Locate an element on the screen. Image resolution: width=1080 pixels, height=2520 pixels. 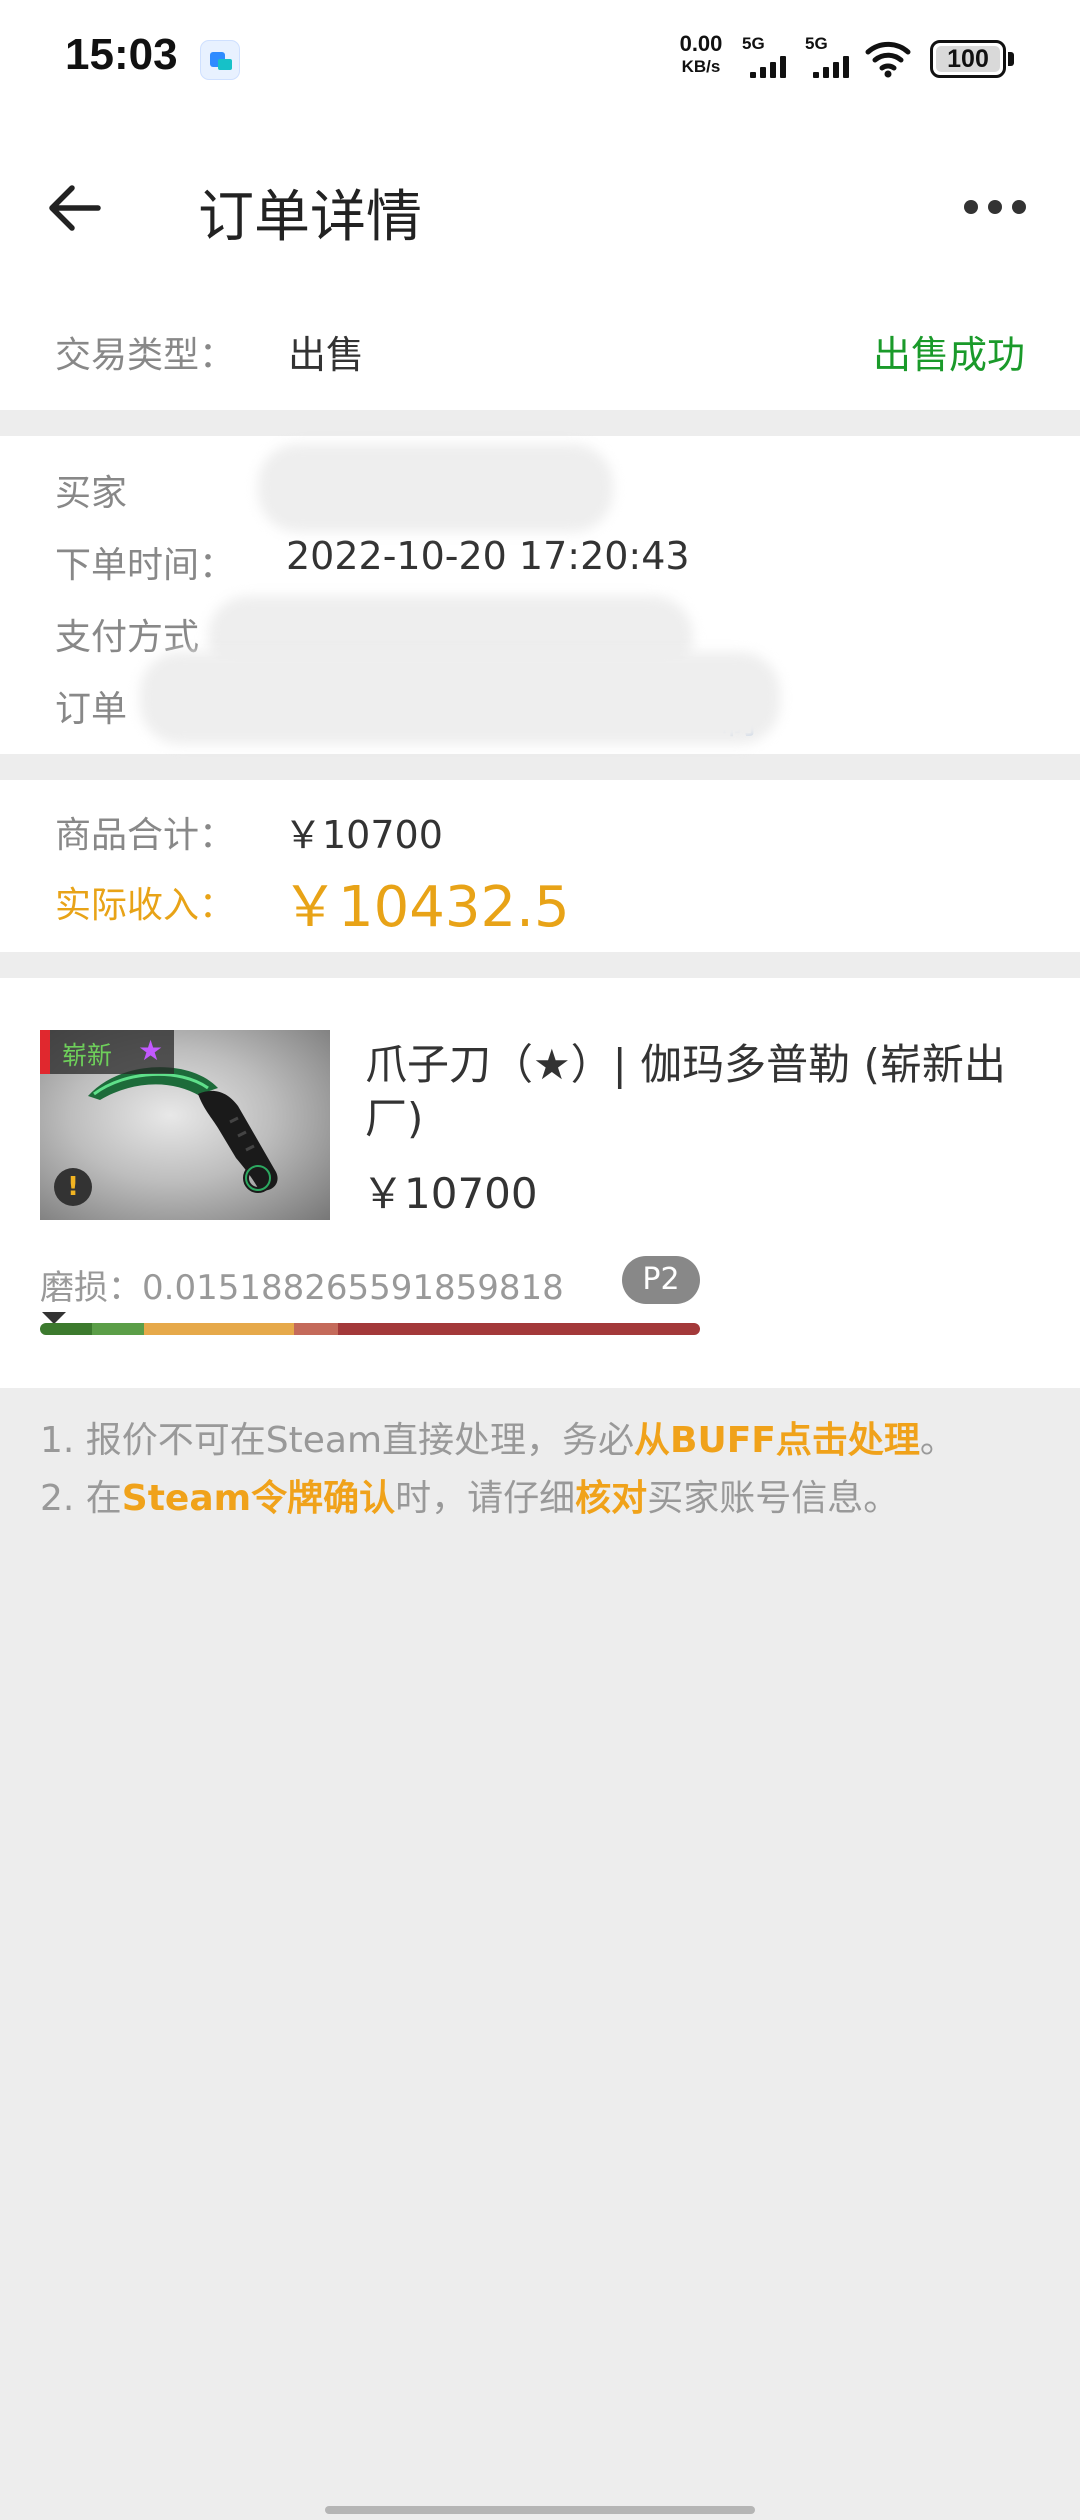
notice-line-2-highlight-2: 核对 is located at coordinates (611, 1498).